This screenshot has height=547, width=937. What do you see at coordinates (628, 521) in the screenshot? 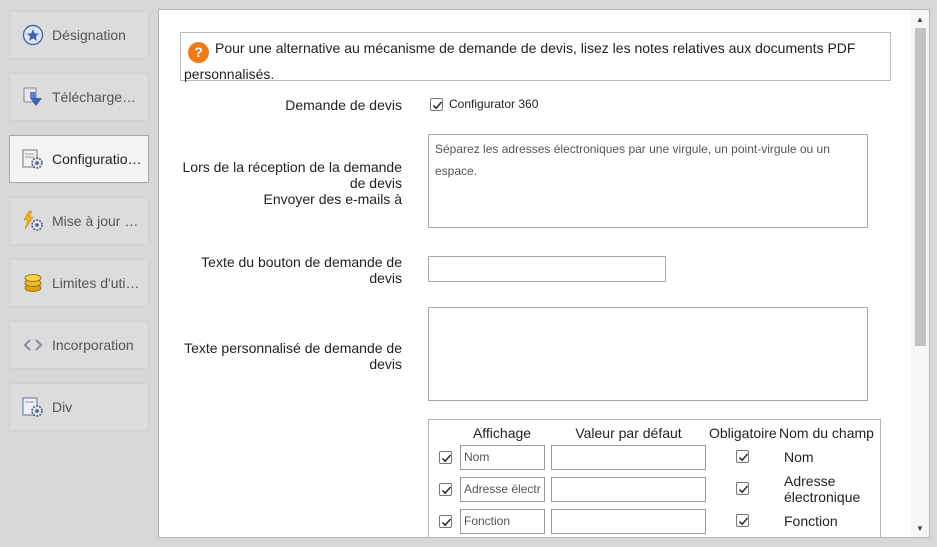
I see `default-value-input-fonction` at bounding box center [628, 521].